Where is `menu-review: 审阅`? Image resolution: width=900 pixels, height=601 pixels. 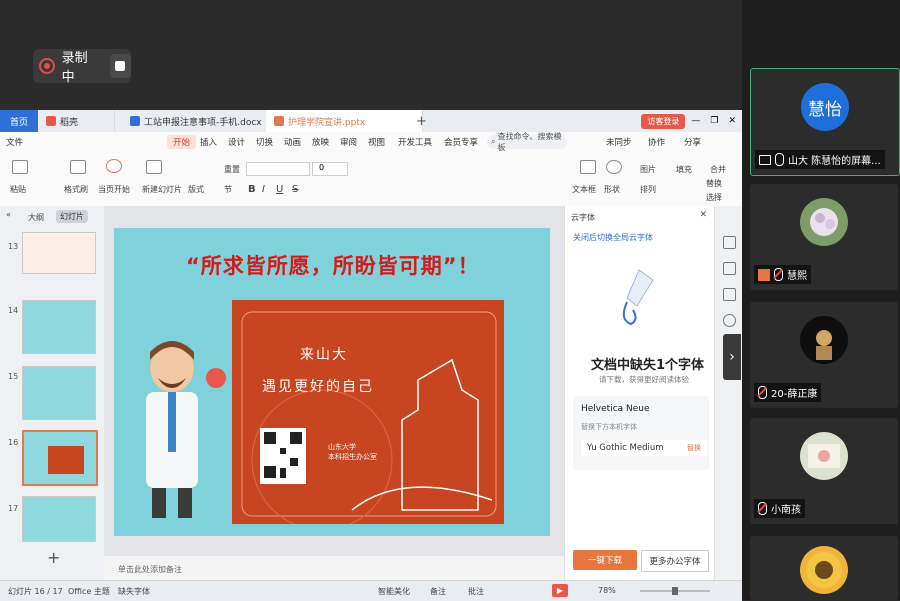 menu-review: 审阅 is located at coordinates (348, 142).